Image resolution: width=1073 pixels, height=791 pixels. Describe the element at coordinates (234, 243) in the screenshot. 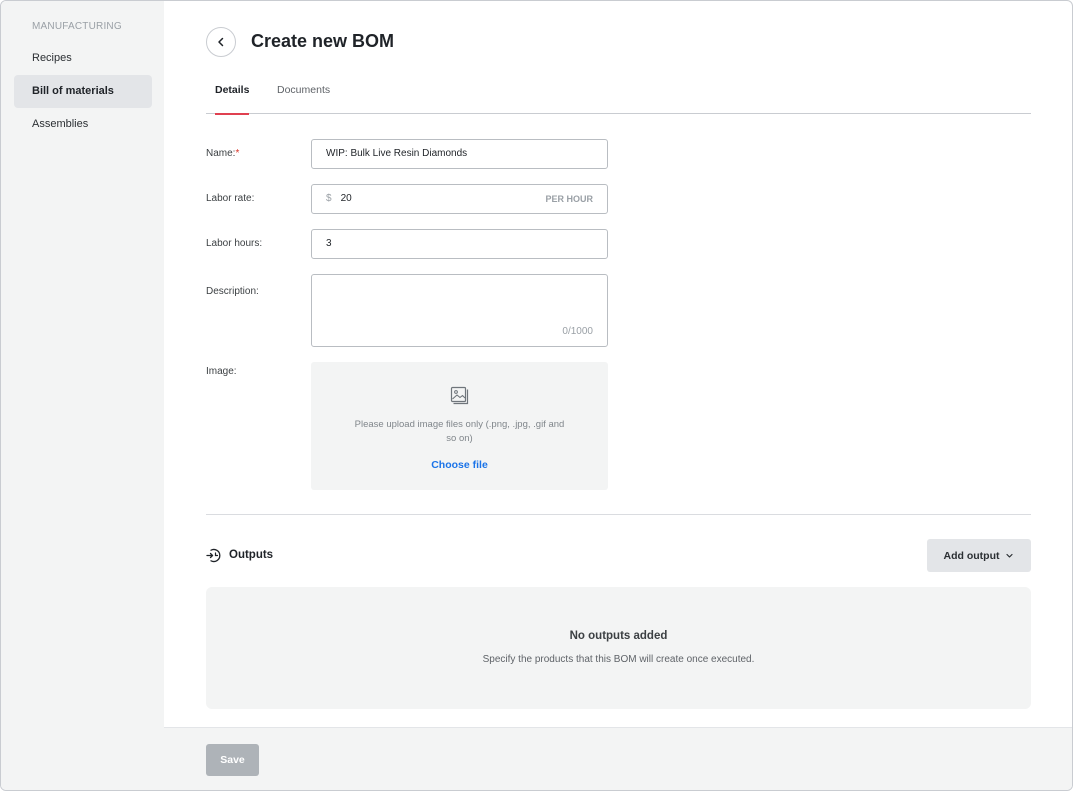

I see `labor-hours-label: Labor hours:` at that location.